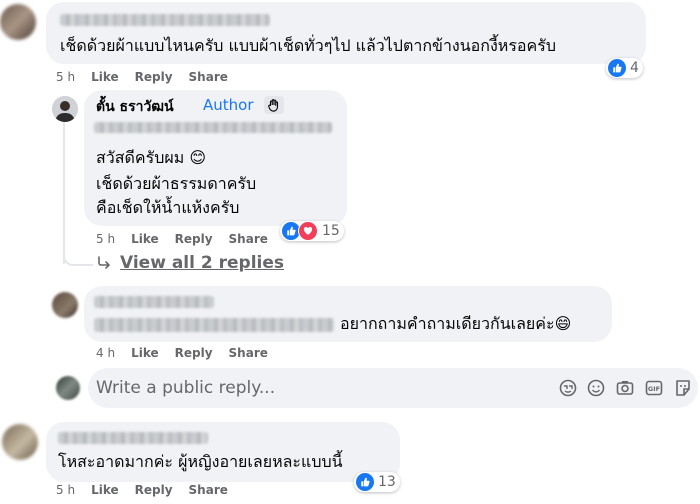 This screenshot has width=700, height=504. I want to click on reply-arrow-icon, so click(104, 262).